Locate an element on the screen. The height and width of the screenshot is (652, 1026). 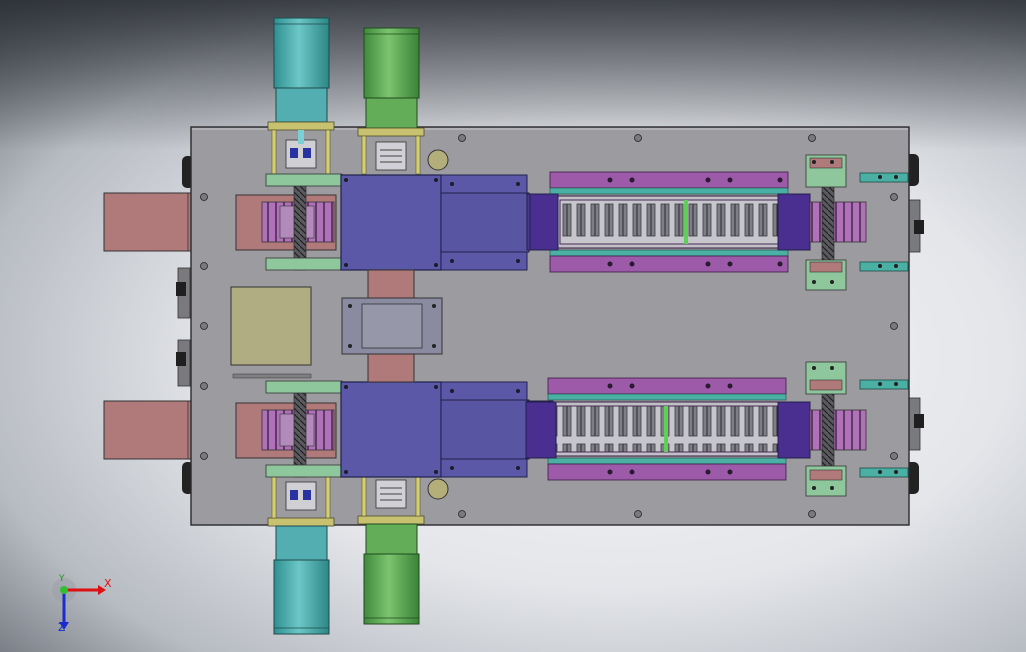
khaki-panel is located at coordinates (271, 332).